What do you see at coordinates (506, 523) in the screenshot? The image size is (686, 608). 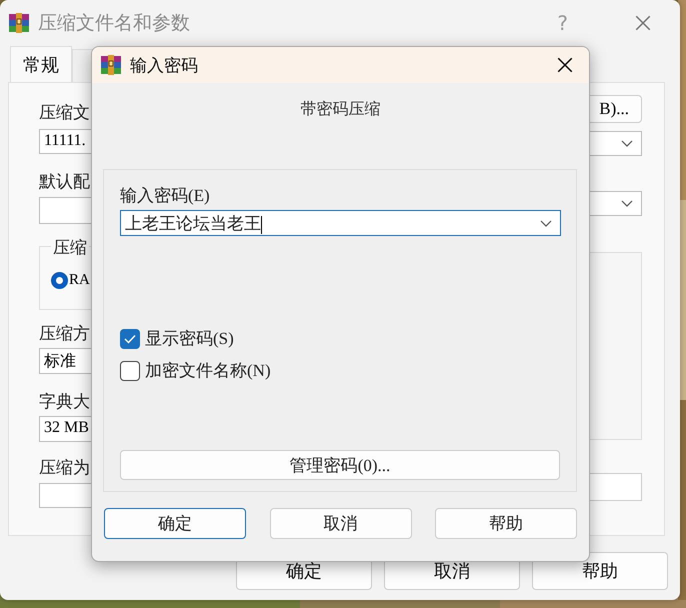 I see `dialog-button: 帮助` at bounding box center [506, 523].